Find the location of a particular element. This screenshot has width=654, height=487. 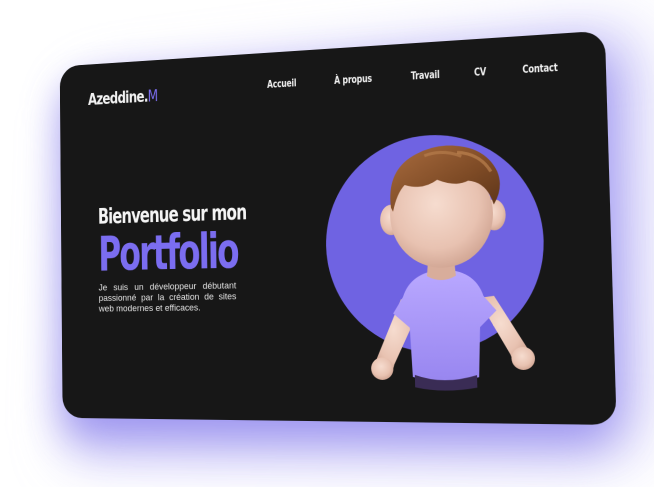

avatar-right-hand is located at coordinates (523, 358).